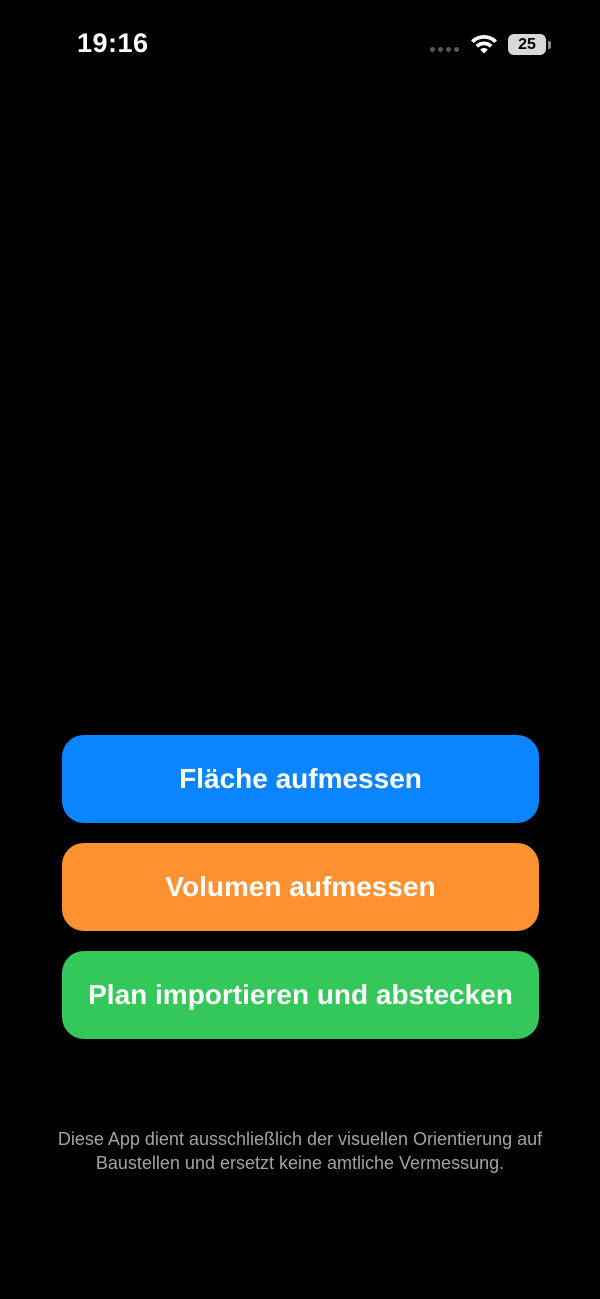 This screenshot has height=1299, width=600. What do you see at coordinates (300, 779) in the screenshot?
I see `measure-area-button: Fläche aufmessen` at bounding box center [300, 779].